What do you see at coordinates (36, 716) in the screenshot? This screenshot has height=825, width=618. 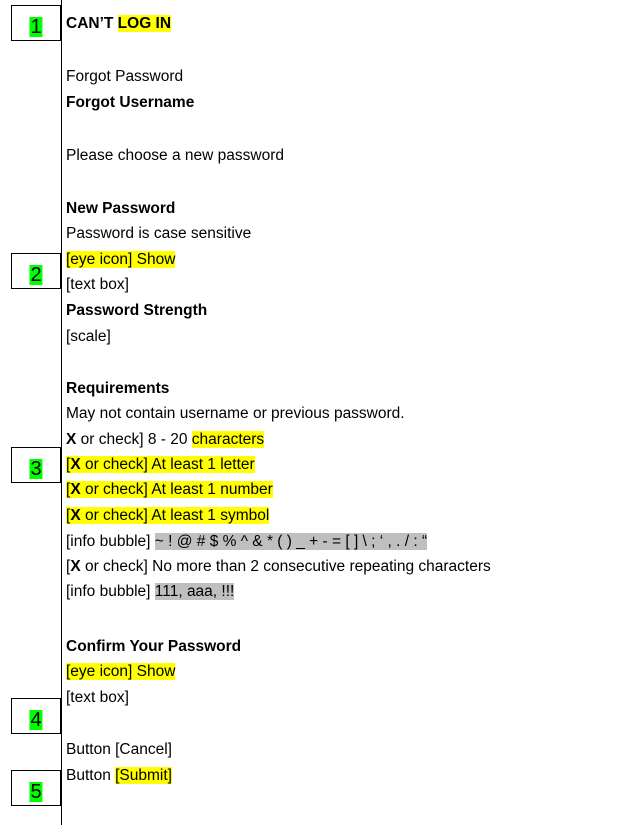 I see `step-marker-4: 4` at bounding box center [36, 716].